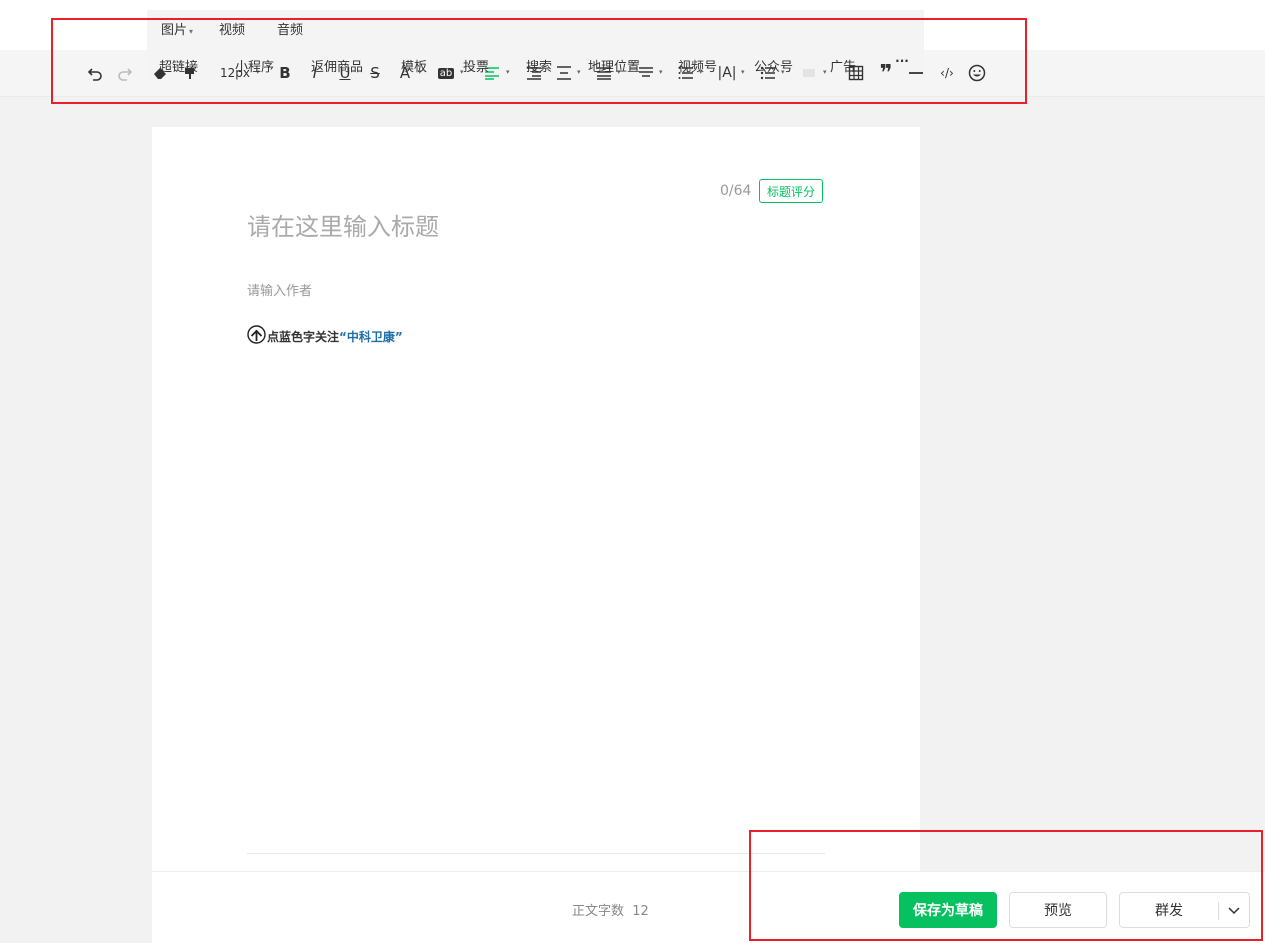  Describe the element at coordinates (343, 224) in the screenshot. I see `title-input: 请在这里输入标题` at that location.